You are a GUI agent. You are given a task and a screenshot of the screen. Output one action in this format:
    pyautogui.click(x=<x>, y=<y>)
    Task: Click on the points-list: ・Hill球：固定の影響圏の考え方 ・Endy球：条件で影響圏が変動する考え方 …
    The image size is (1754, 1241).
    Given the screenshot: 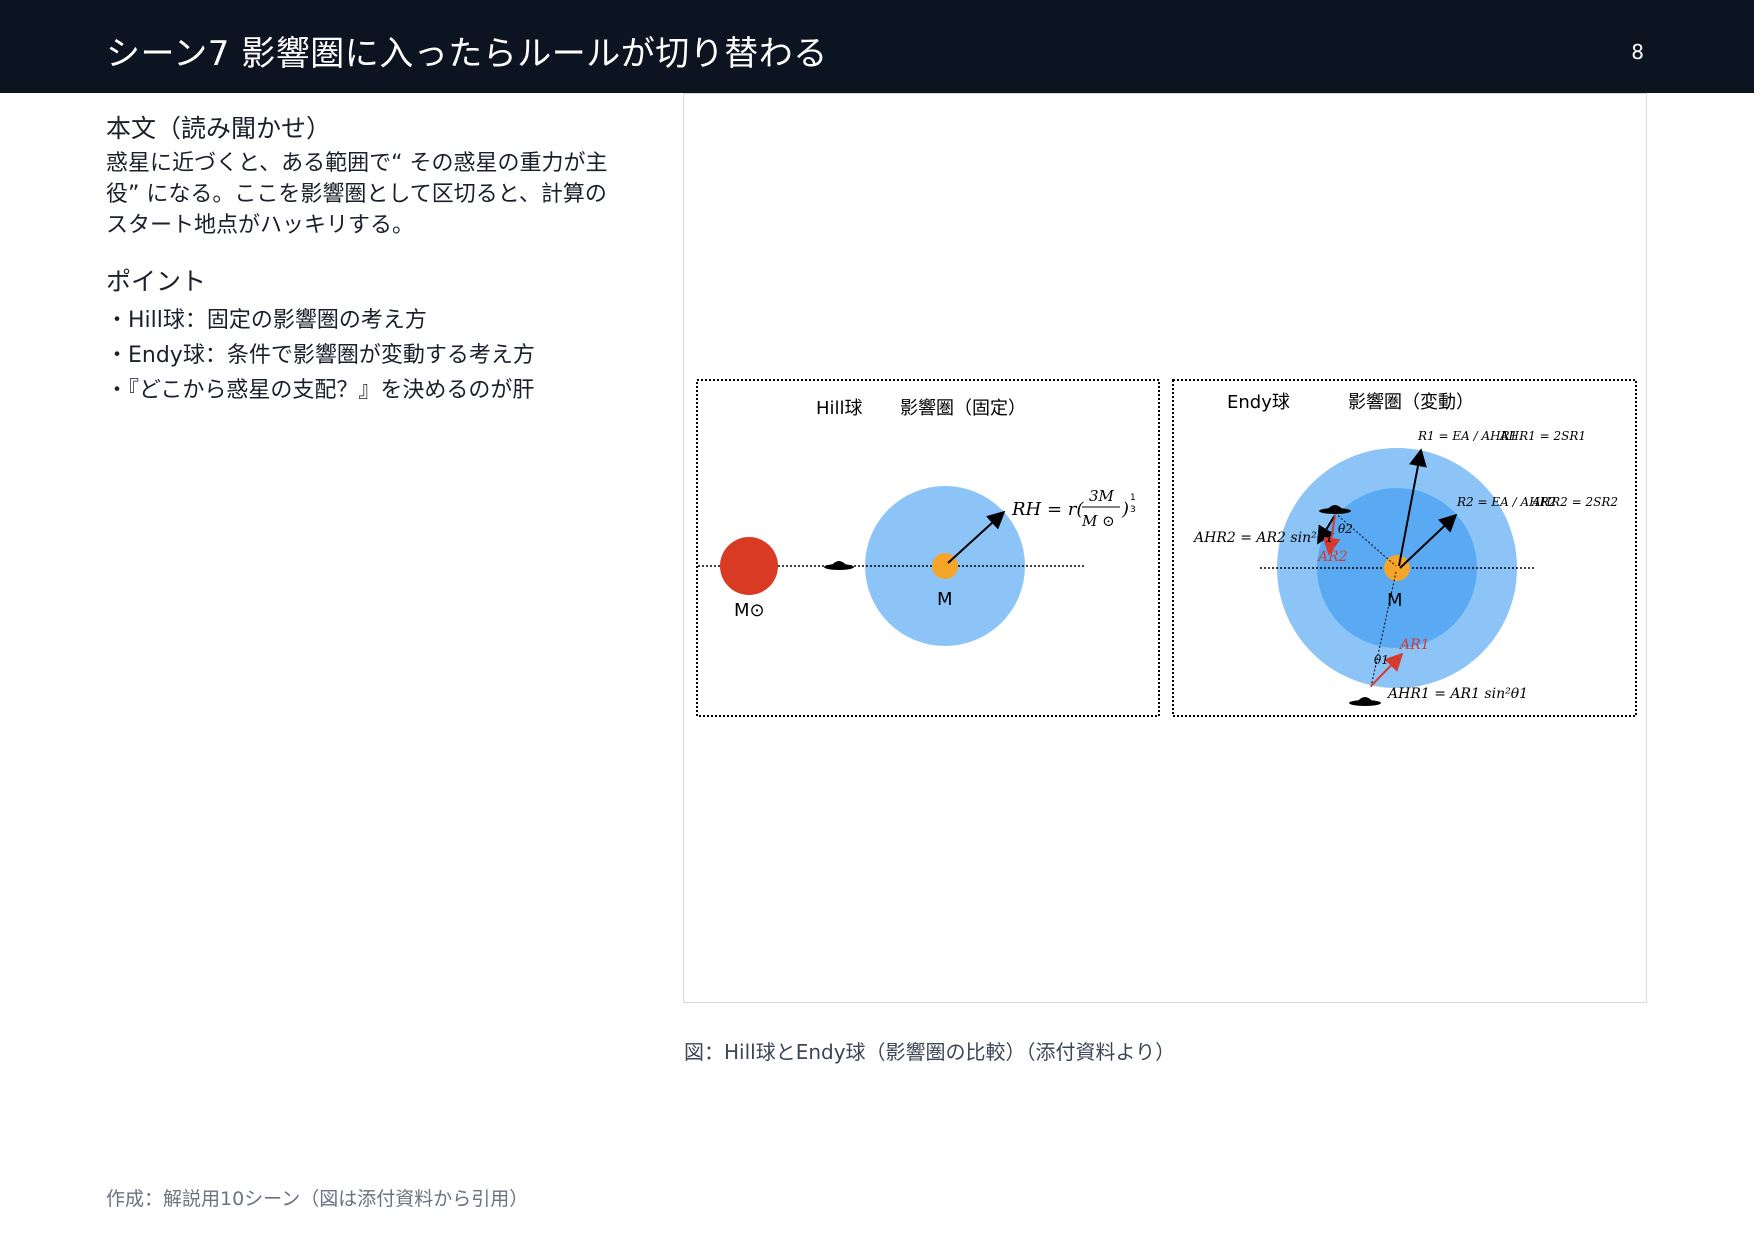 What is the action you would take?
    pyautogui.click(x=366, y=355)
    